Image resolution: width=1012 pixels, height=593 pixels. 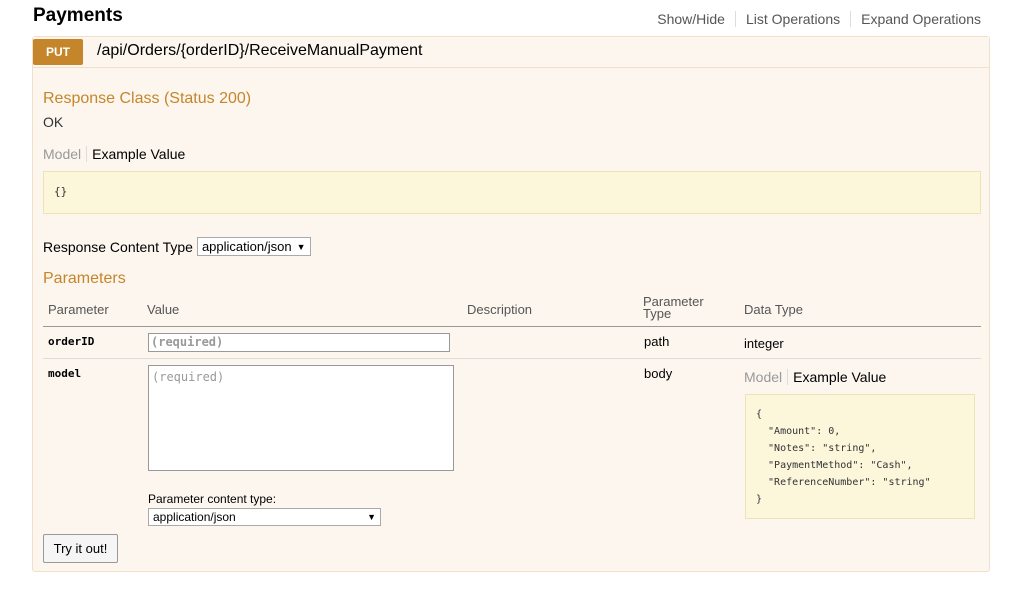 What do you see at coordinates (657, 341) in the screenshot?
I see `param-type-orderid: path` at bounding box center [657, 341].